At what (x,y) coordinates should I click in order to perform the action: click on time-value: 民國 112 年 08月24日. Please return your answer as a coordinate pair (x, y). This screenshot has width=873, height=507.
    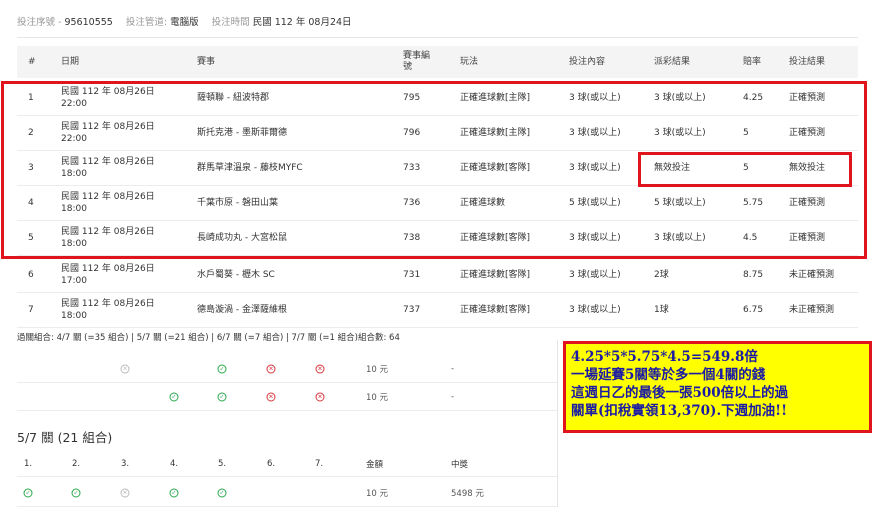
    Looking at the image, I should click on (302, 22).